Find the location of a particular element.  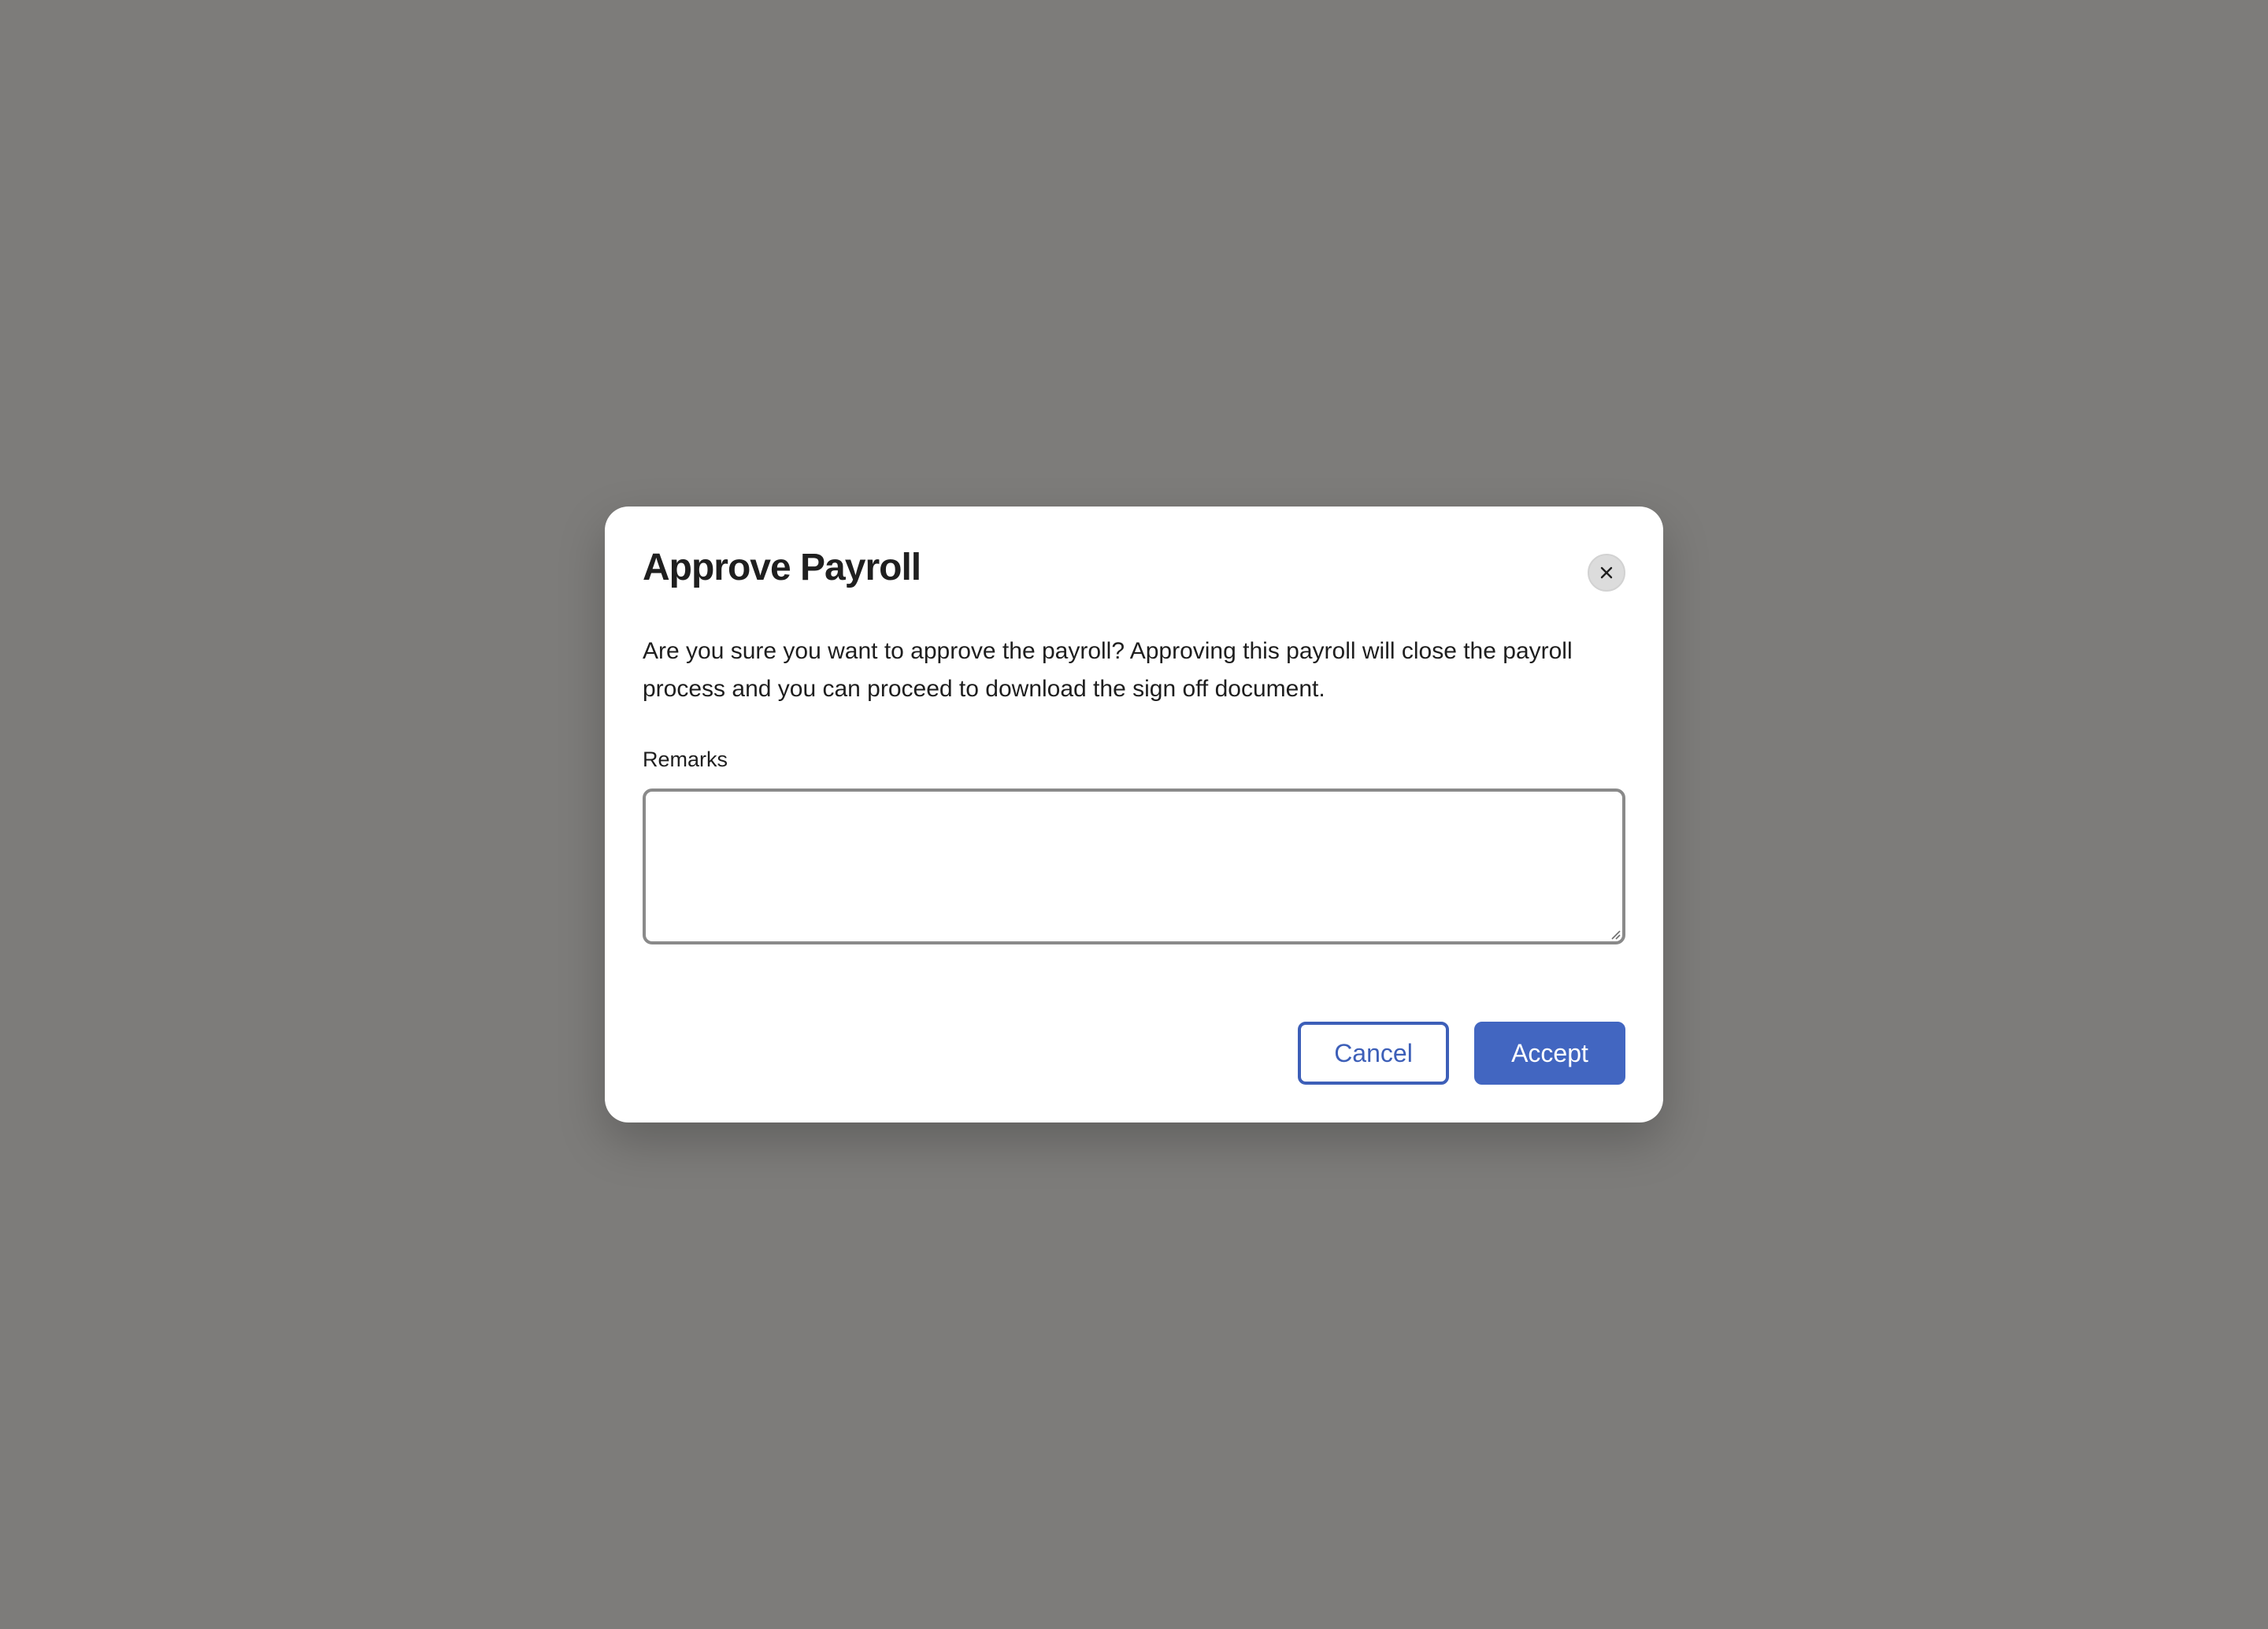

close-icon is located at coordinates (1606, 573).